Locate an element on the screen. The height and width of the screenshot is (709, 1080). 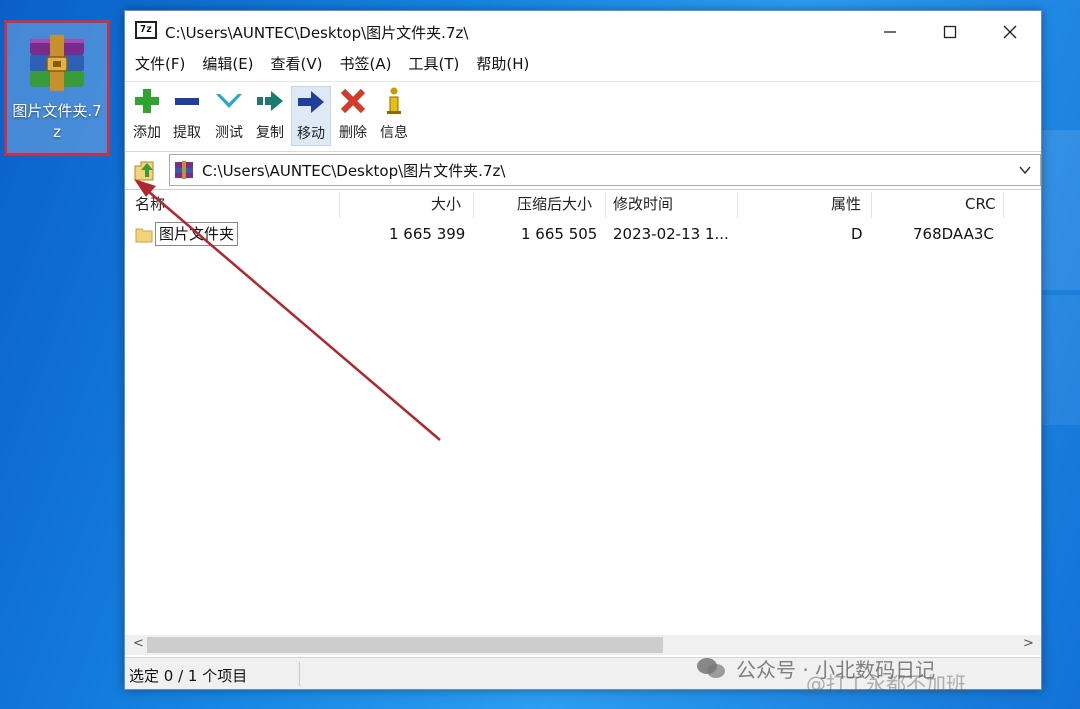
menu-tools: 工具(T) is located at coordinates (433, 65).